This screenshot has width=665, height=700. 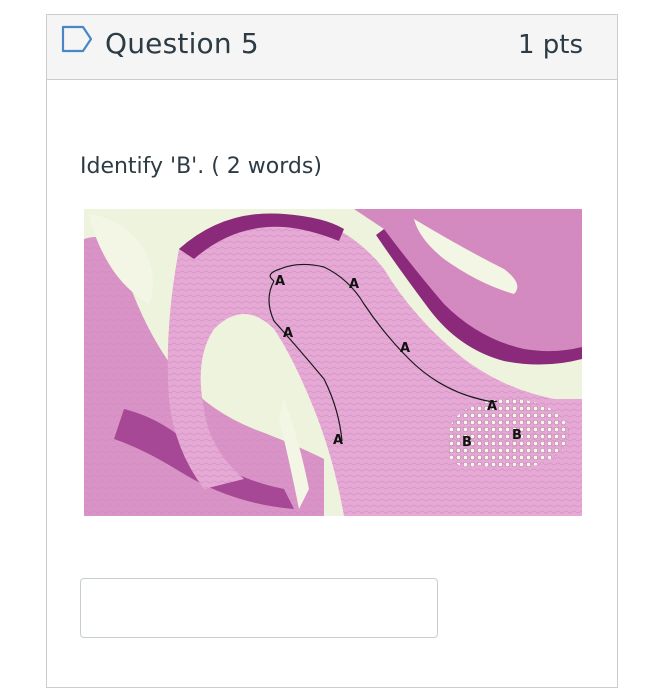 What do you see at coordinates (550, 45) in the screenshot?
I see `question-points: 1 pts` at bounding box center [550, 45].